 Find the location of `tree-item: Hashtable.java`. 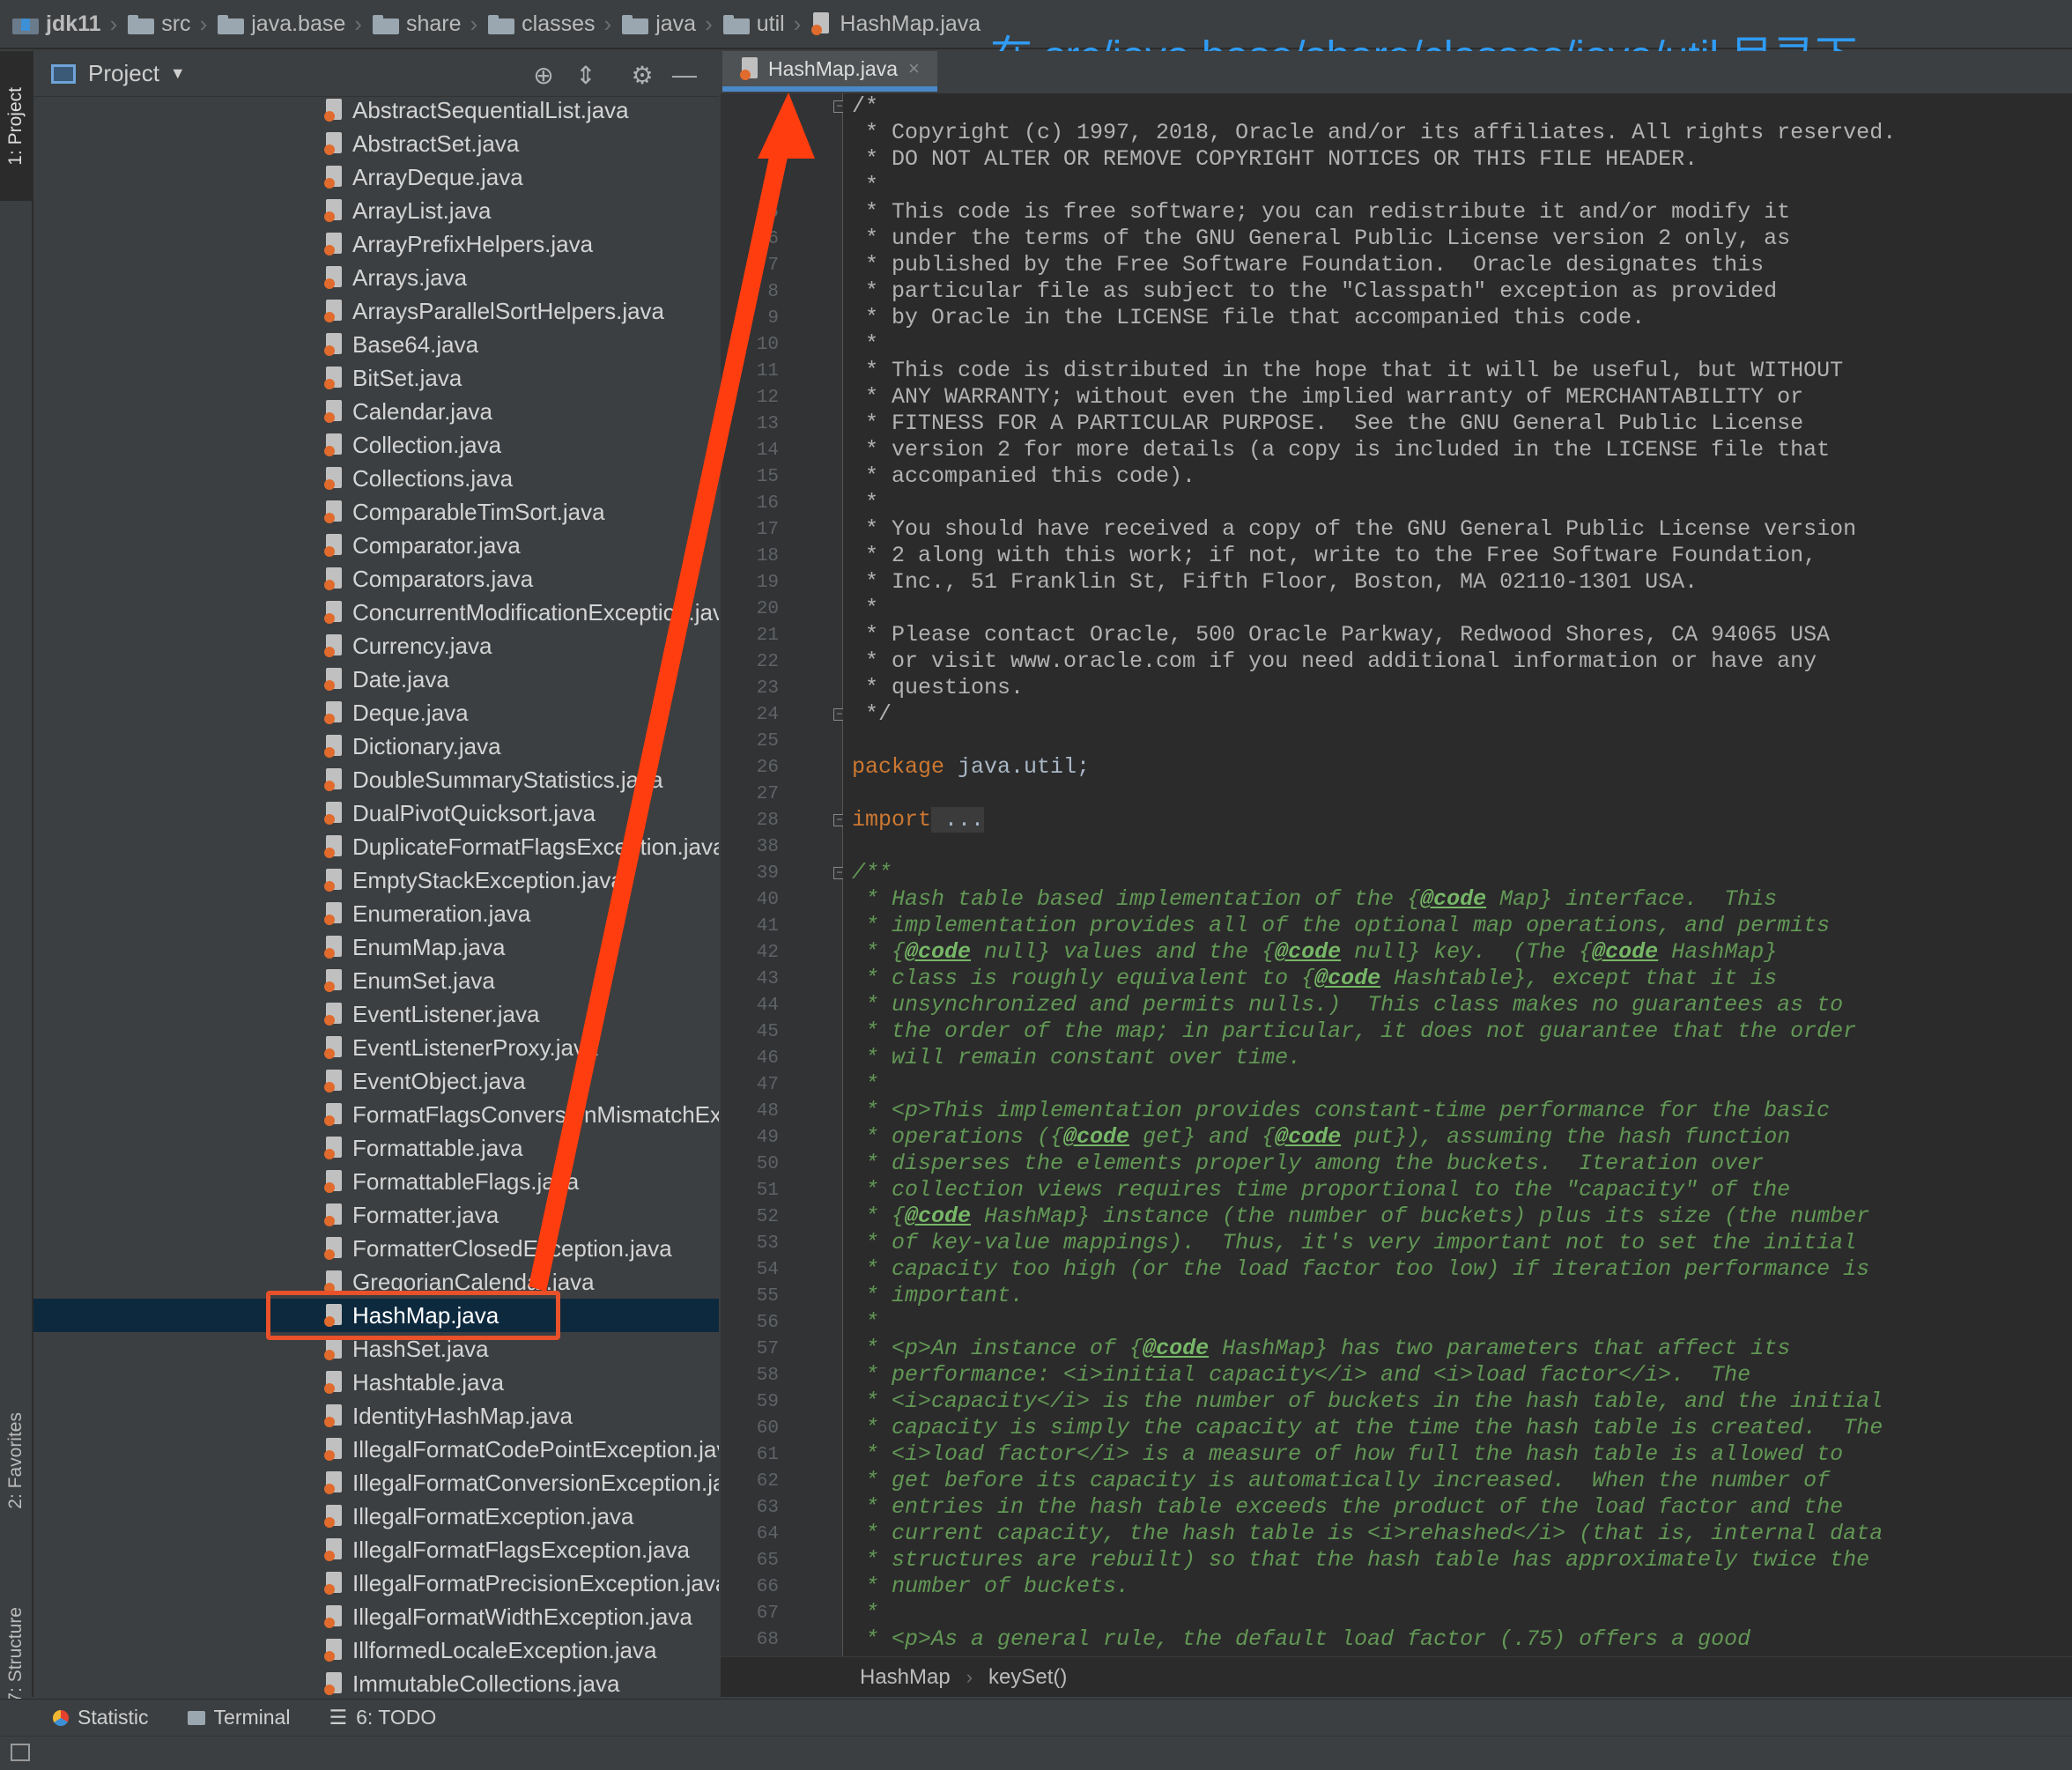

tree-item: Hashtable.java is located at coordinates (376, 1382).